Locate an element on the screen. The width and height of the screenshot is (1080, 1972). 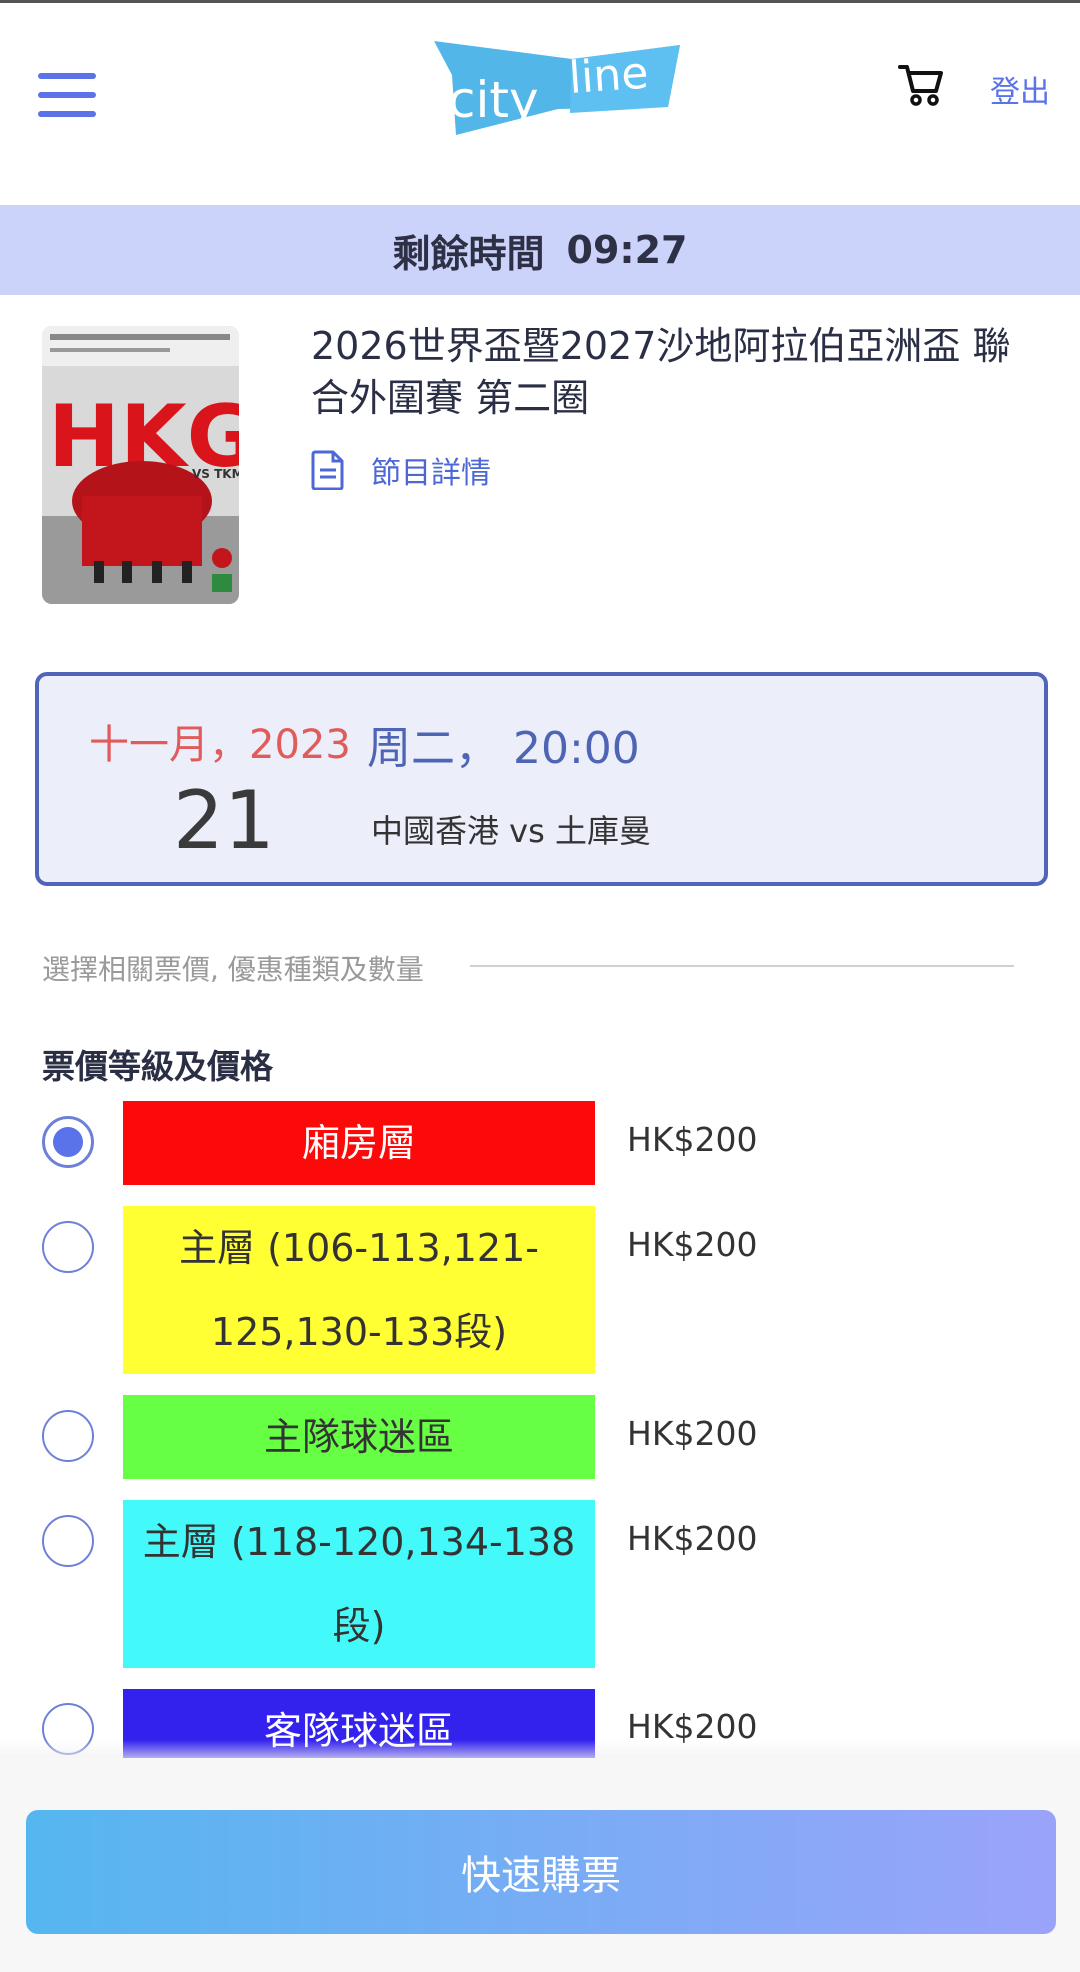
document-icon is located at coordinates (327, 470).